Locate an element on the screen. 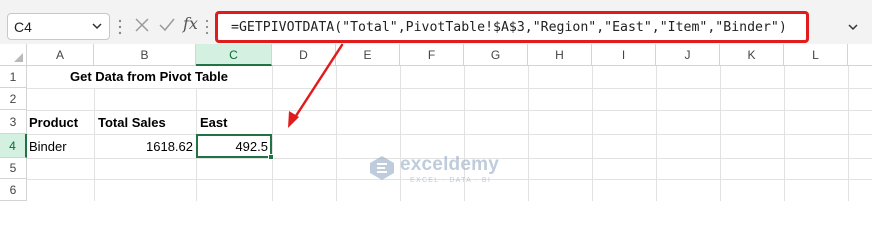 The image size is (872, 240). column-header-c: C is located at coordinates (234, 55).